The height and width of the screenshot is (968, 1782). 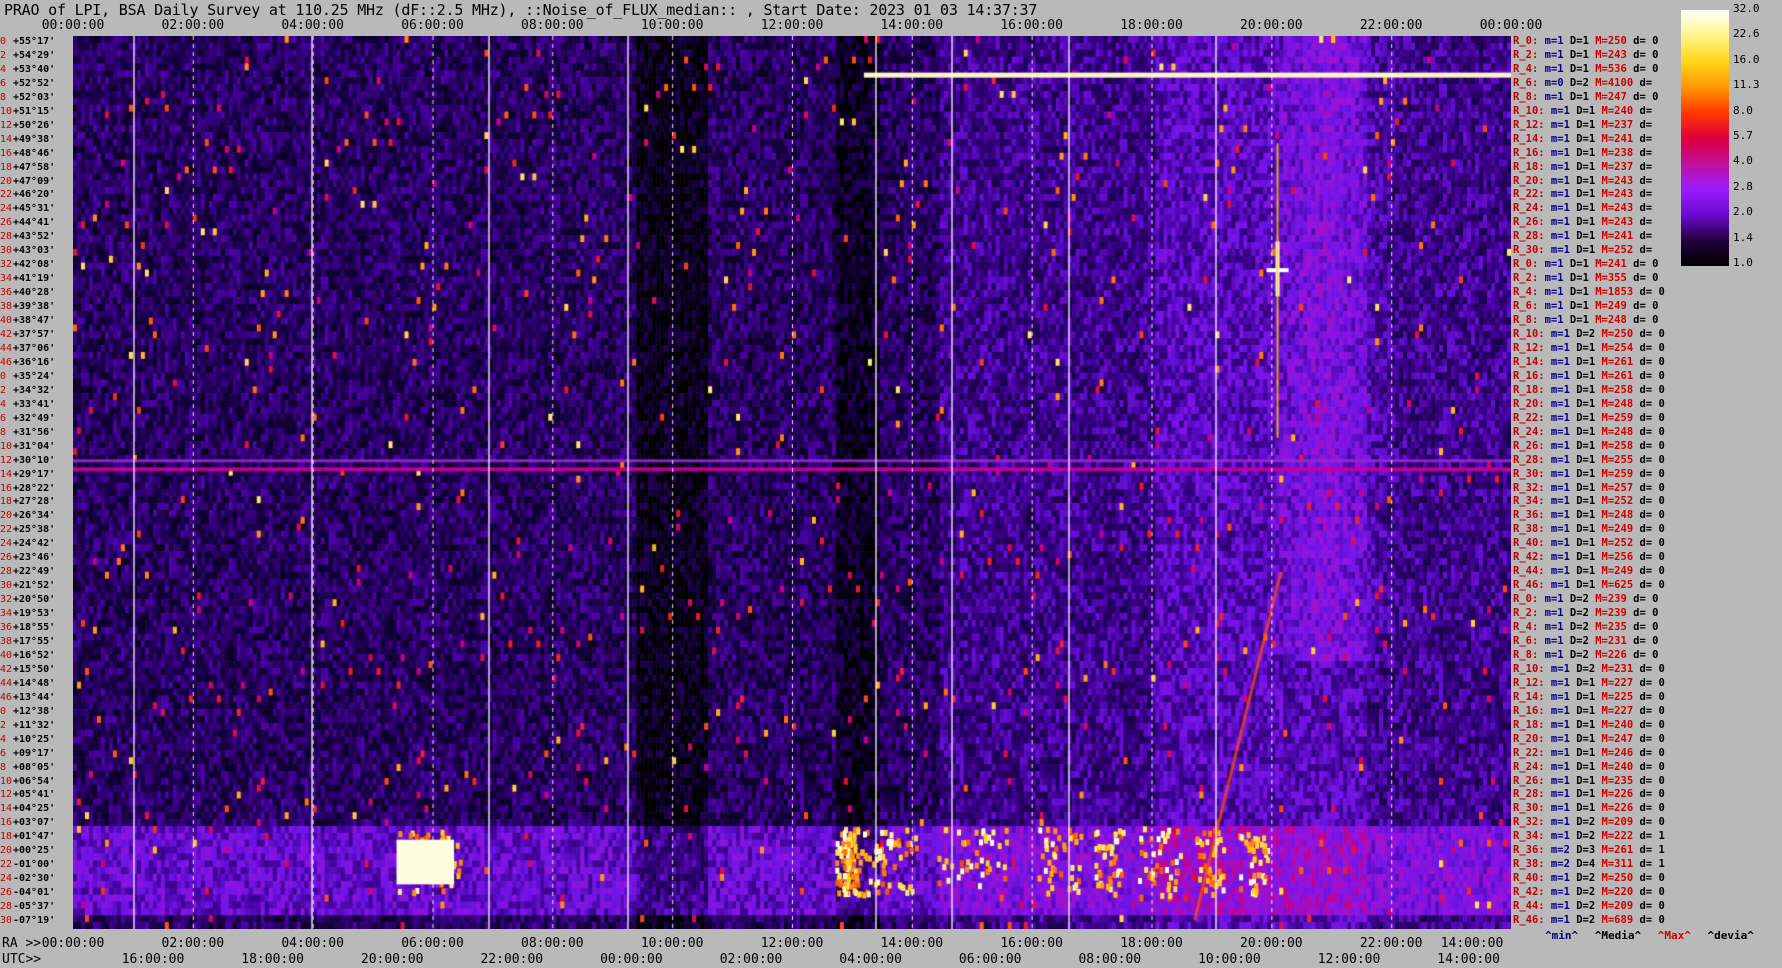 What do you see at coordinates (6, 809) in the screenshot?
I see `beam-index: 14` at bounding box center [6, 809].